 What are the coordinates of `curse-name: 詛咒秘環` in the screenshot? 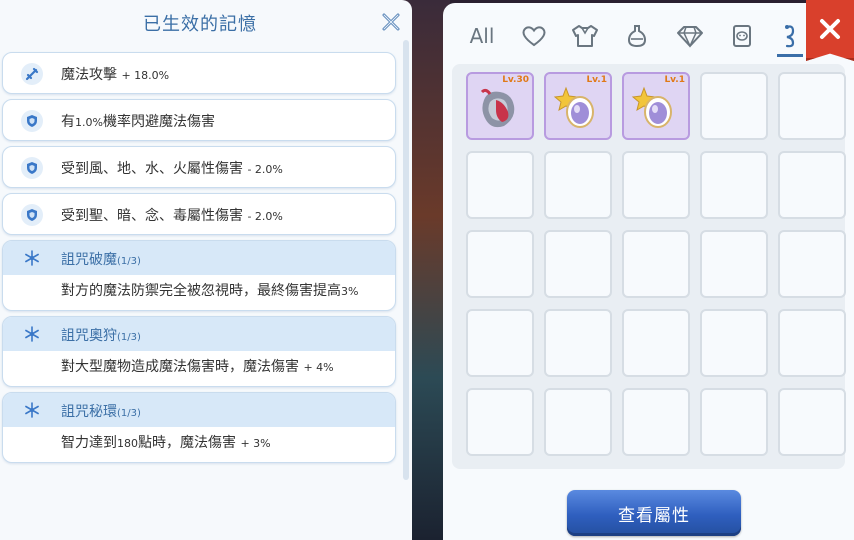 It's located at (89, 412).